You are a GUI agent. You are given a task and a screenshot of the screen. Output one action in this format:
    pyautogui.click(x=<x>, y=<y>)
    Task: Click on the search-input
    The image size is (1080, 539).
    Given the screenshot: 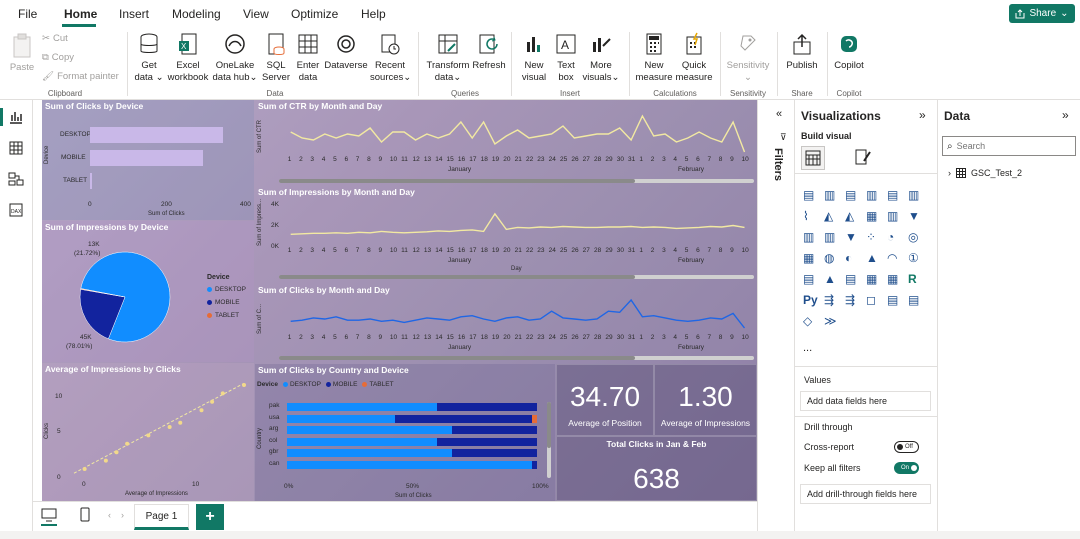 What is the action you would take?
    pyautogui.click(x=1006, y=146)
    